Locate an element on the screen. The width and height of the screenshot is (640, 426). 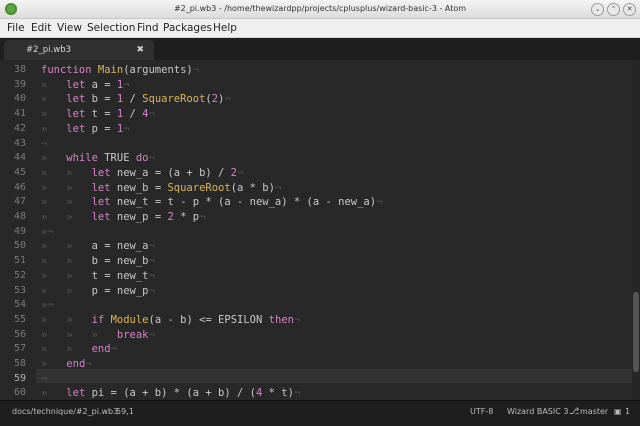
line-number: 60 is located at coordinates (19, 393).